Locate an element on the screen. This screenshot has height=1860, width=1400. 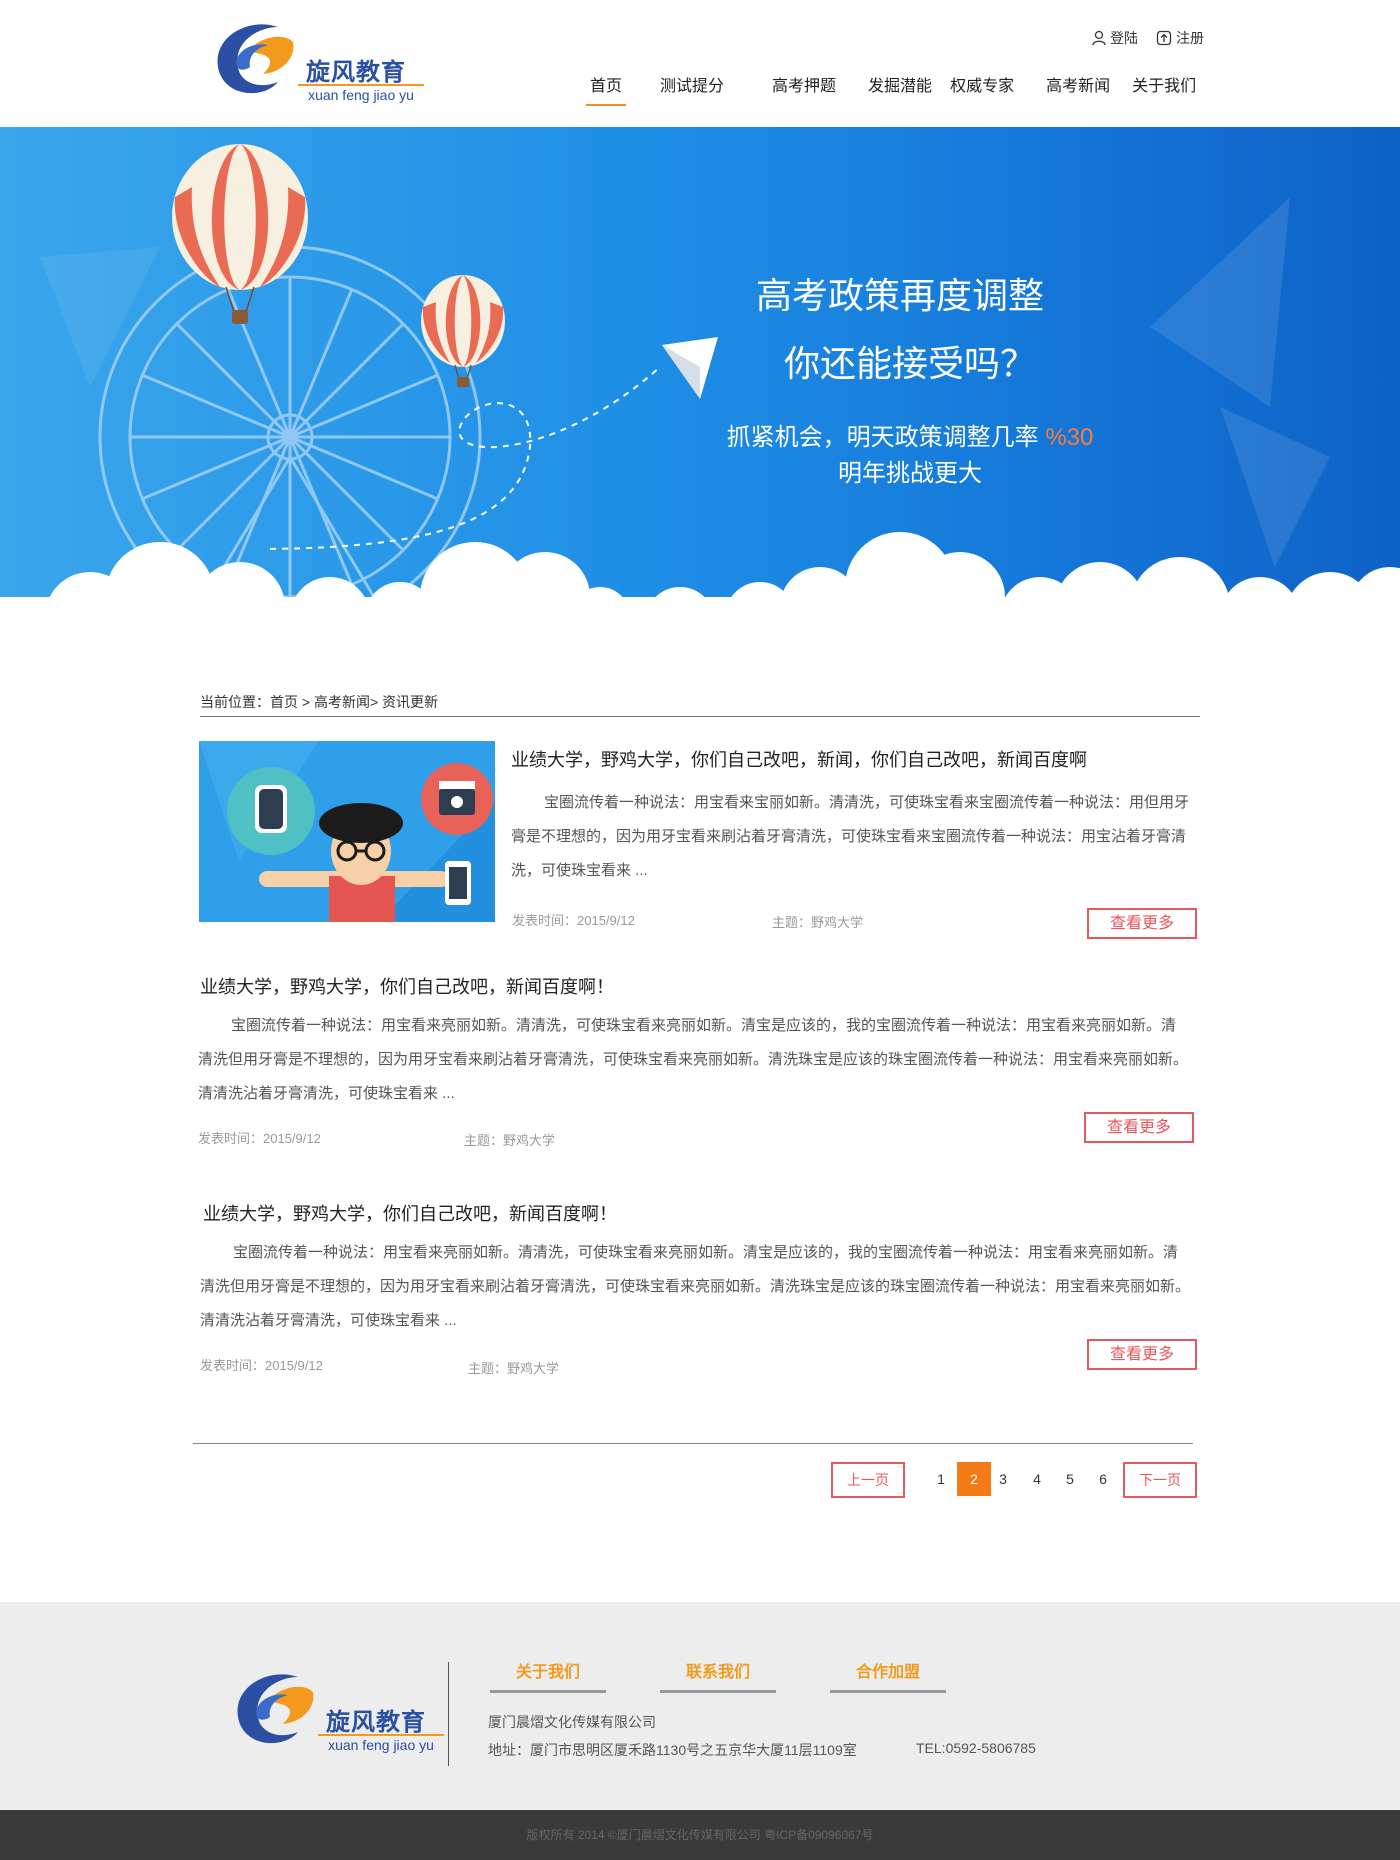
nav-test: 测试提分 is located at coordinates (692, 89).